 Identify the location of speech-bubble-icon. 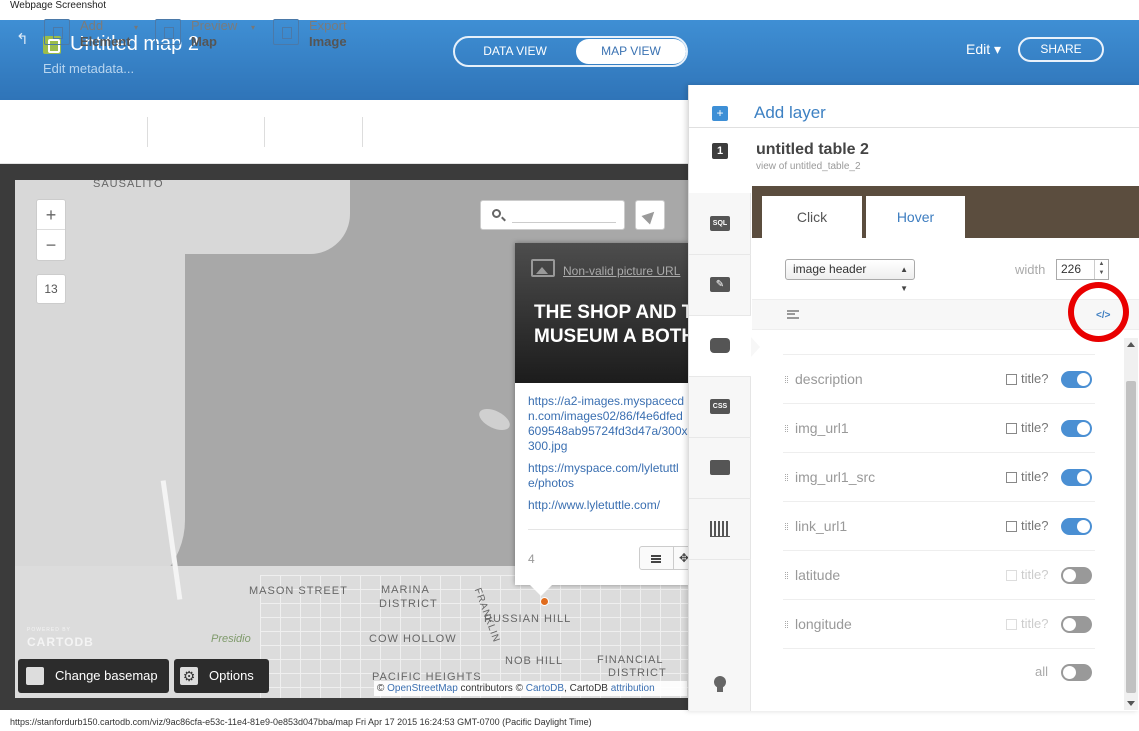
(720, 345).